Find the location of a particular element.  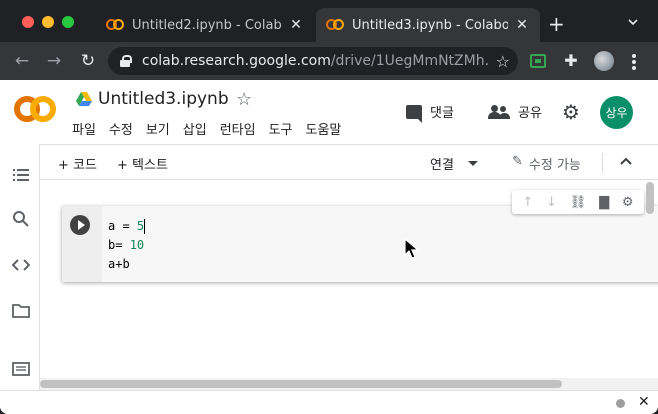

pencil-icon: ✎ is located at coordinates (517, 161).